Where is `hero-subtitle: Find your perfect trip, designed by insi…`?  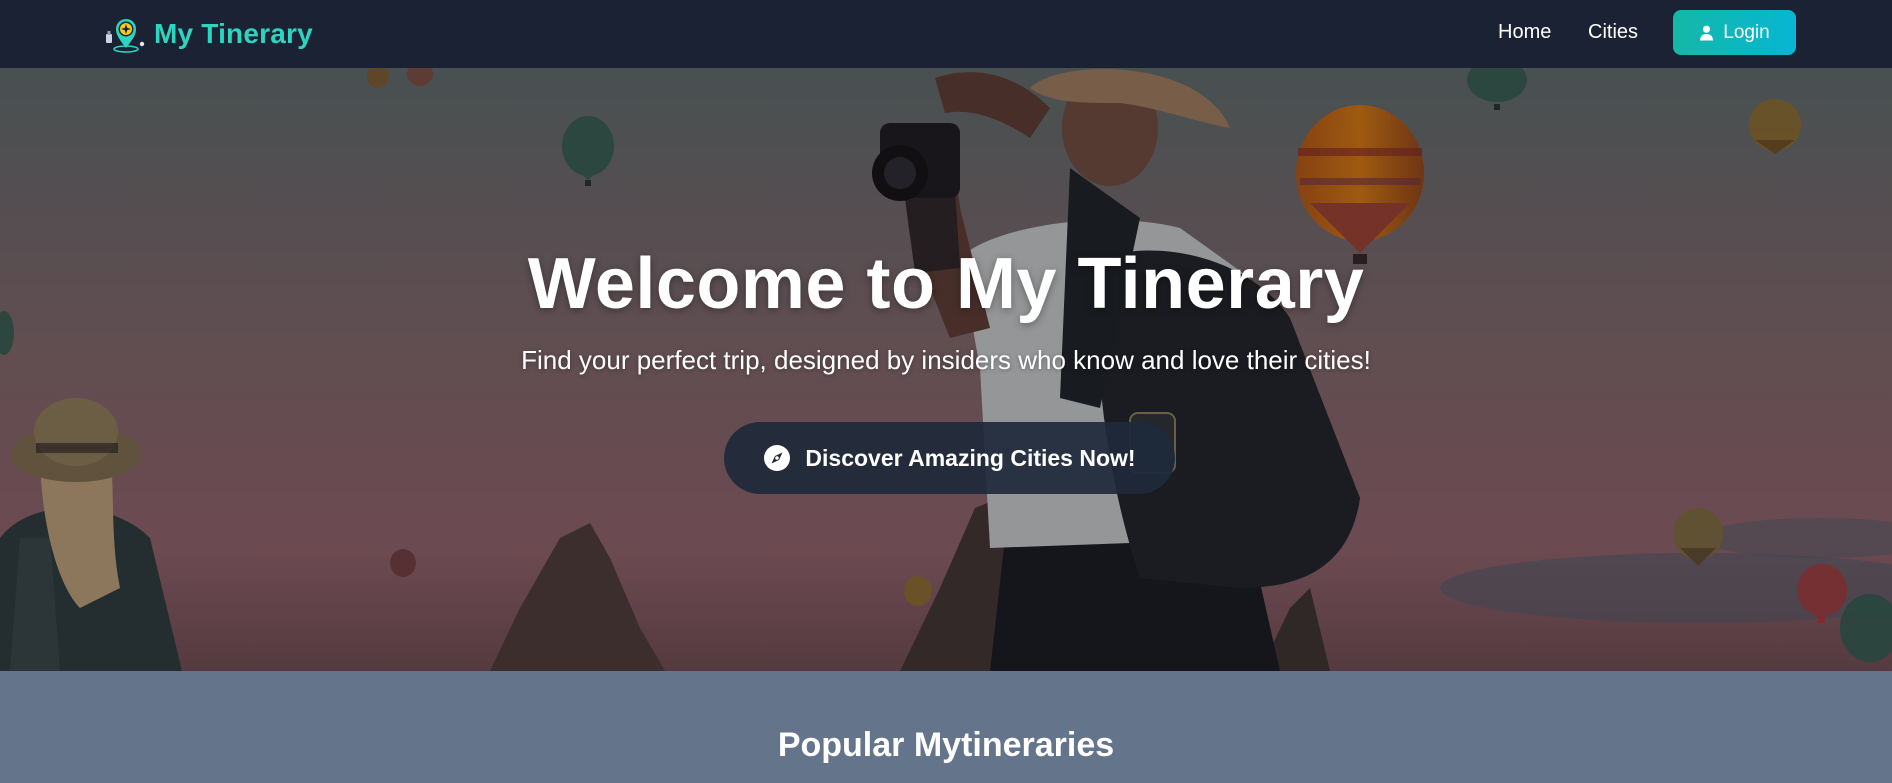 hero-subtitle: Find your perfect trip, designed by insi… is located at coordinates (946, 360).